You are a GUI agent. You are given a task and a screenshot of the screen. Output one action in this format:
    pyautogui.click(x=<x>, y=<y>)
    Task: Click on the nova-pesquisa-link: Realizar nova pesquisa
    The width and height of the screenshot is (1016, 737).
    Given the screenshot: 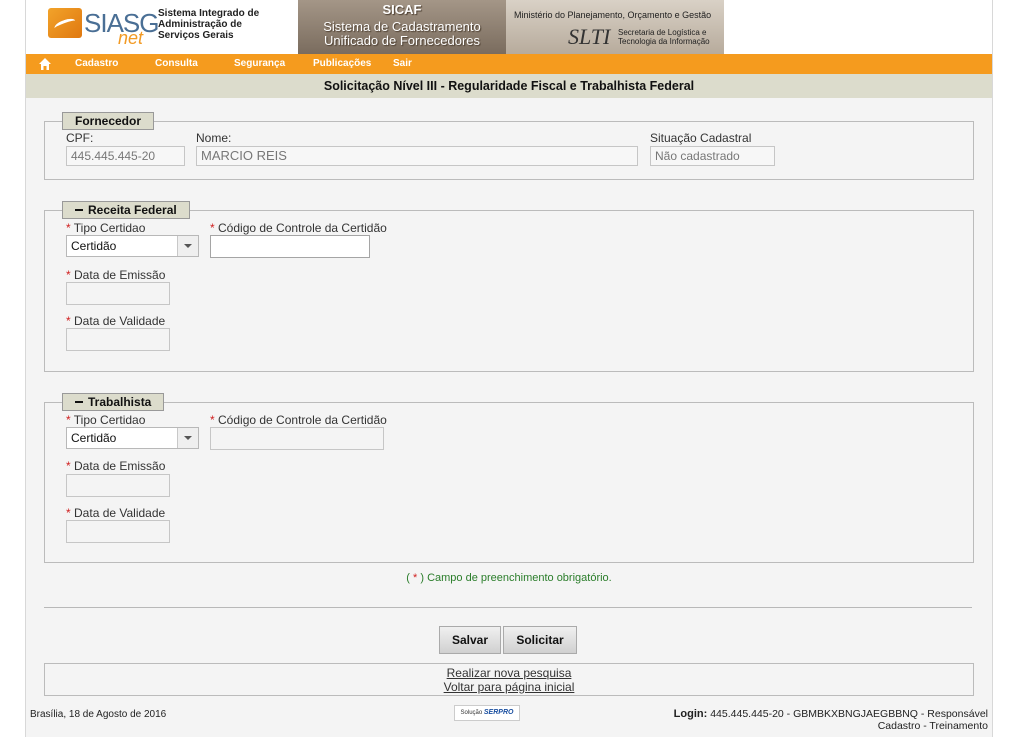 What is the action you would take?
    pyautogui.click(x=509, y=673)
    